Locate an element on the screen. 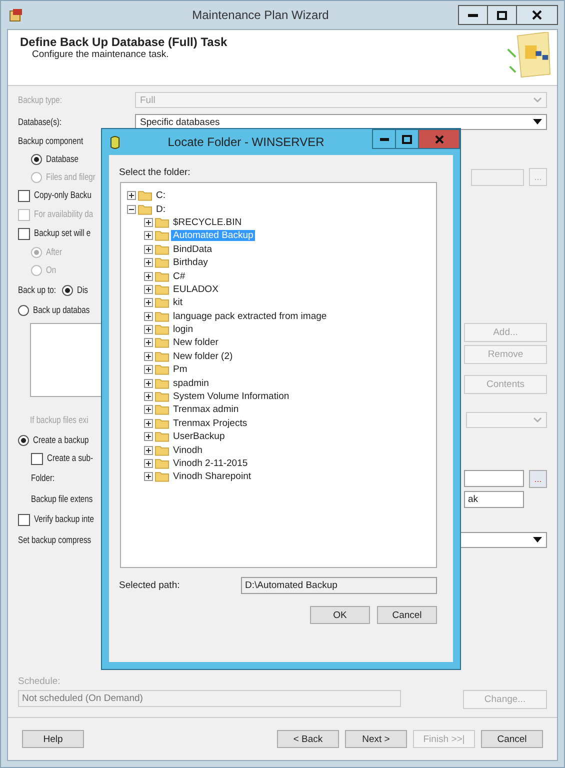  folder-item: System Volume Information is located at coordinates (231, 396).